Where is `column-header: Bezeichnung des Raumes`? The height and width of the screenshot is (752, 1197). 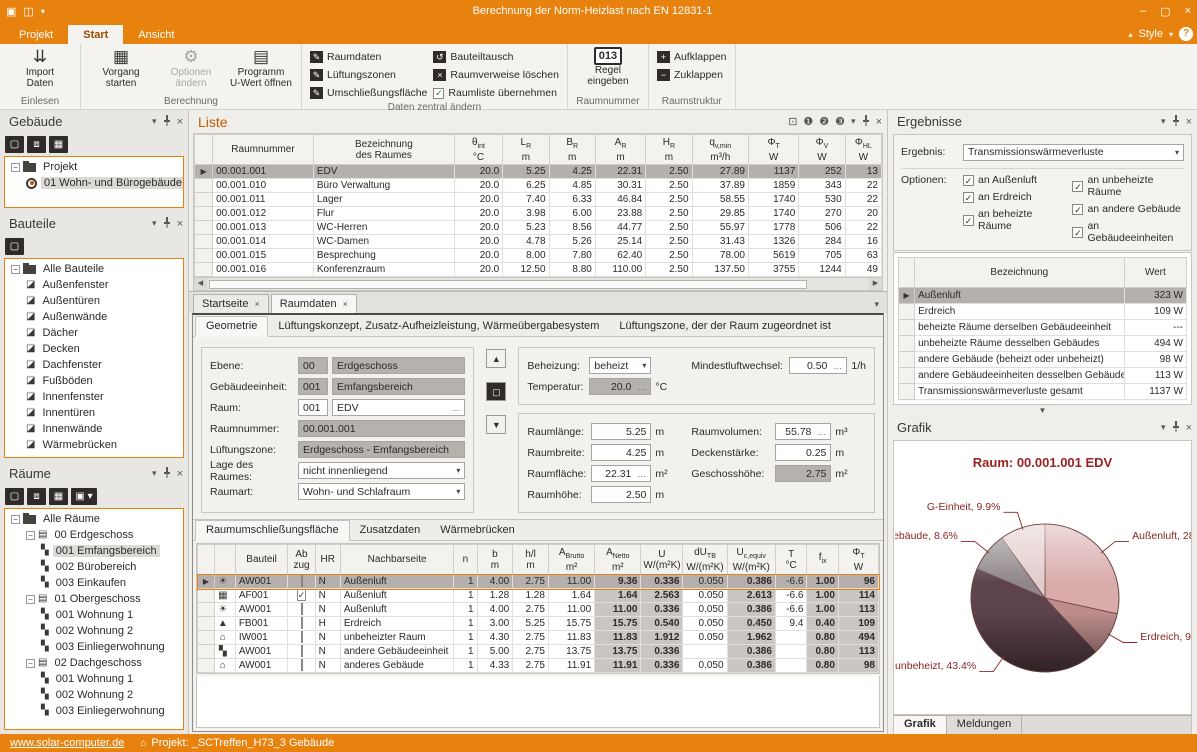 column-header: Bezeichnung des Raumes is located at coordinates (383, 149).